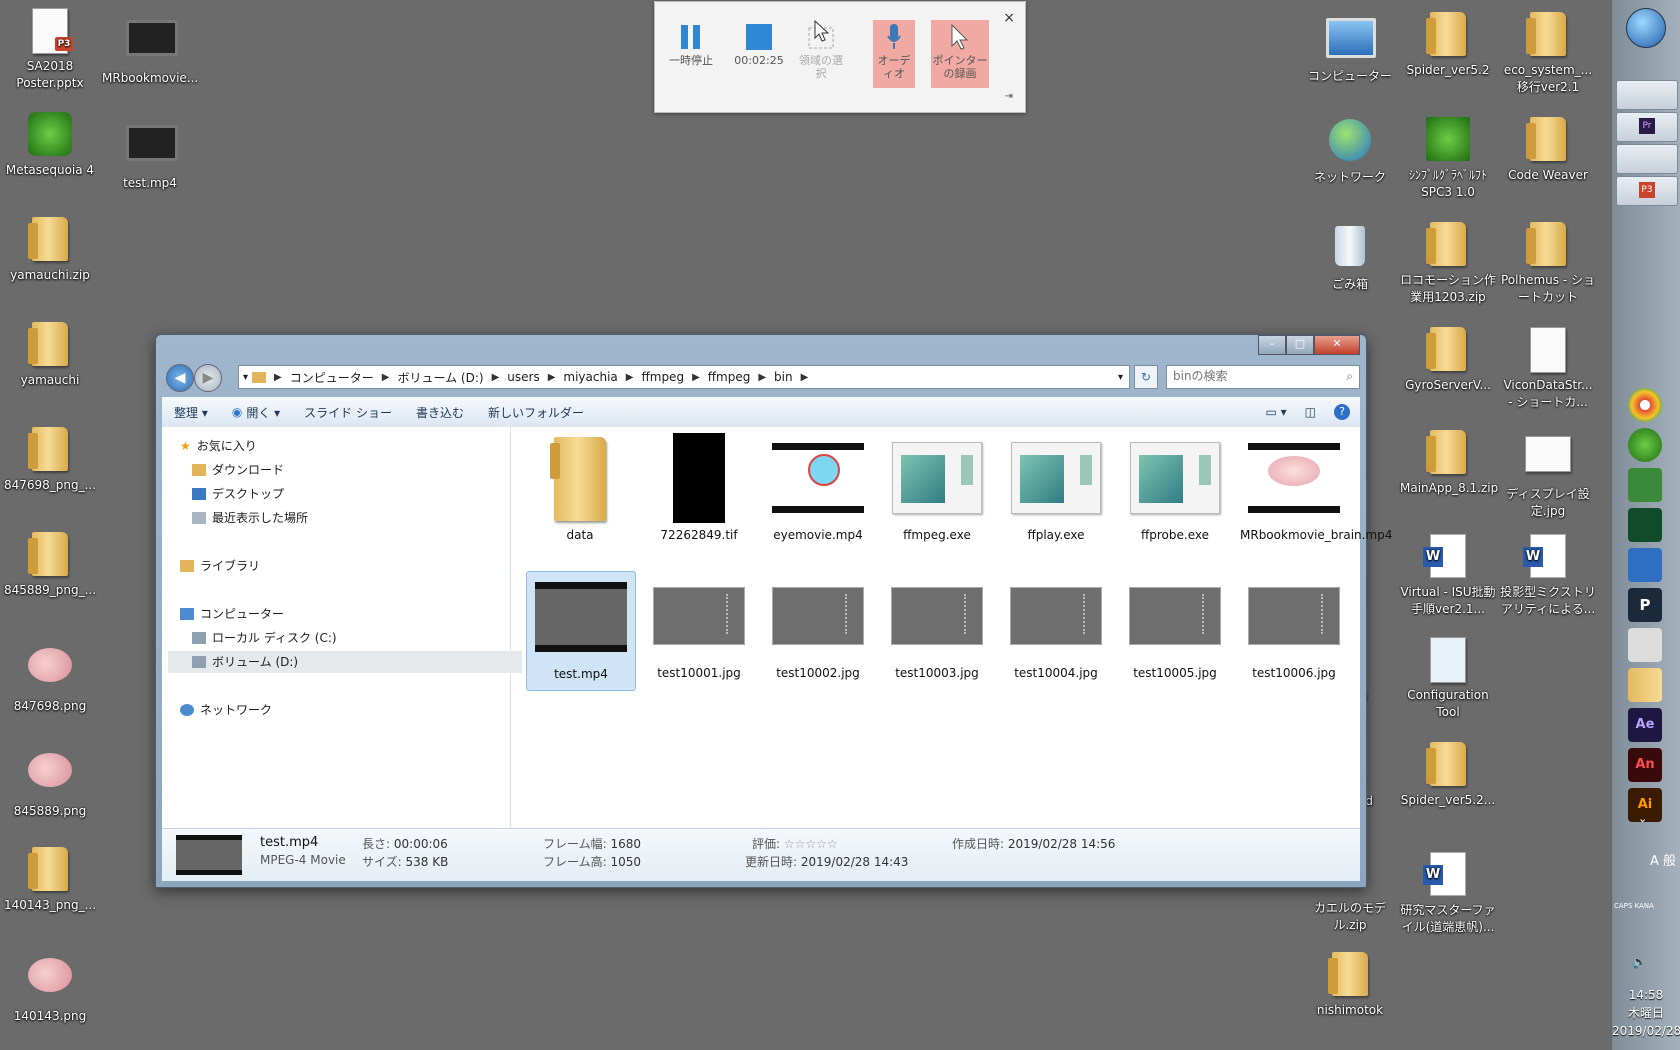 This screenshot has height=1050, width=1680. What do you see at coordinates (50, 677) in the screenshot?
I see `desktop-icon-847698-png: 847698.png` at bounding box center [50, 677].